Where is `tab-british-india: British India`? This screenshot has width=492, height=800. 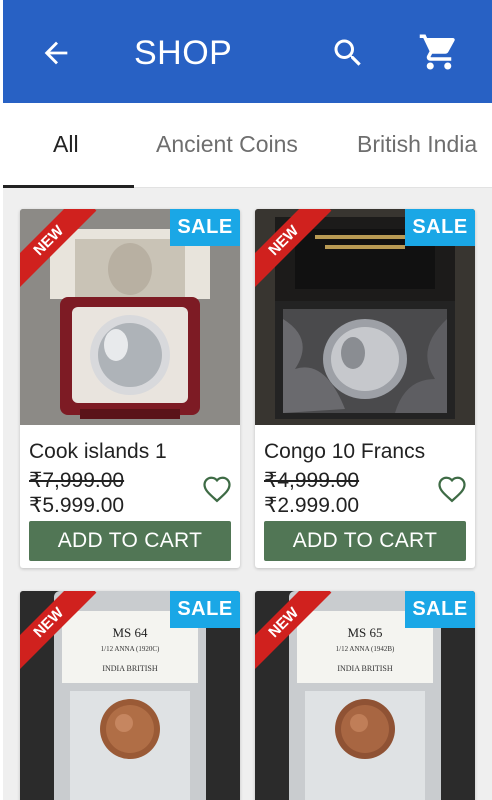
tab-british-india: British India is located at coordinates (417, 144).